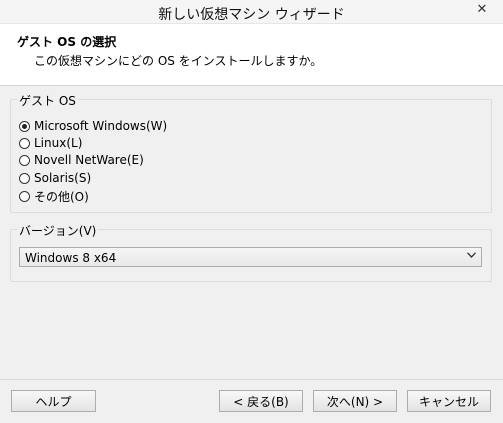 The width and height of the screenshot is (503, 423). Describe the element at coordinates (251, 15) in the screenshot. I see `window-title: 新しい仮想マシン ウィザード` at that location.